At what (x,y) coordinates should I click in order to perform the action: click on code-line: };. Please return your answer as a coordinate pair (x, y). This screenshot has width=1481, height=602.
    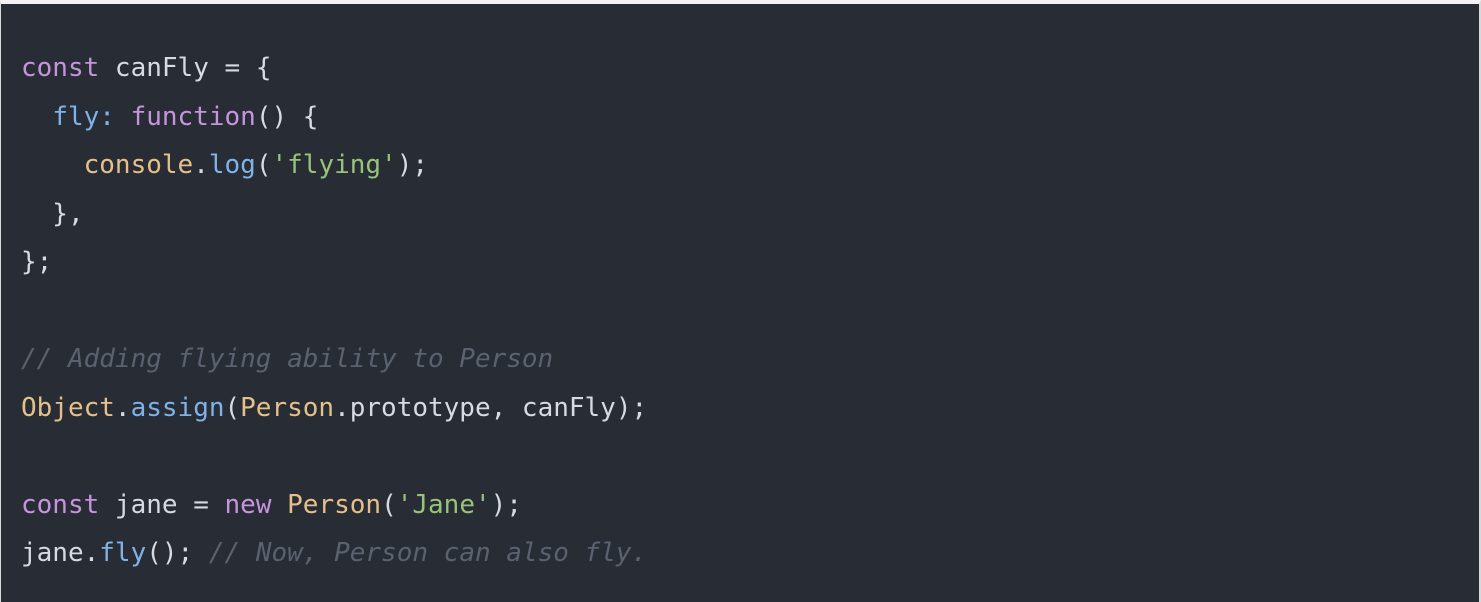
    Looking at the image, I should click on (334, 262).